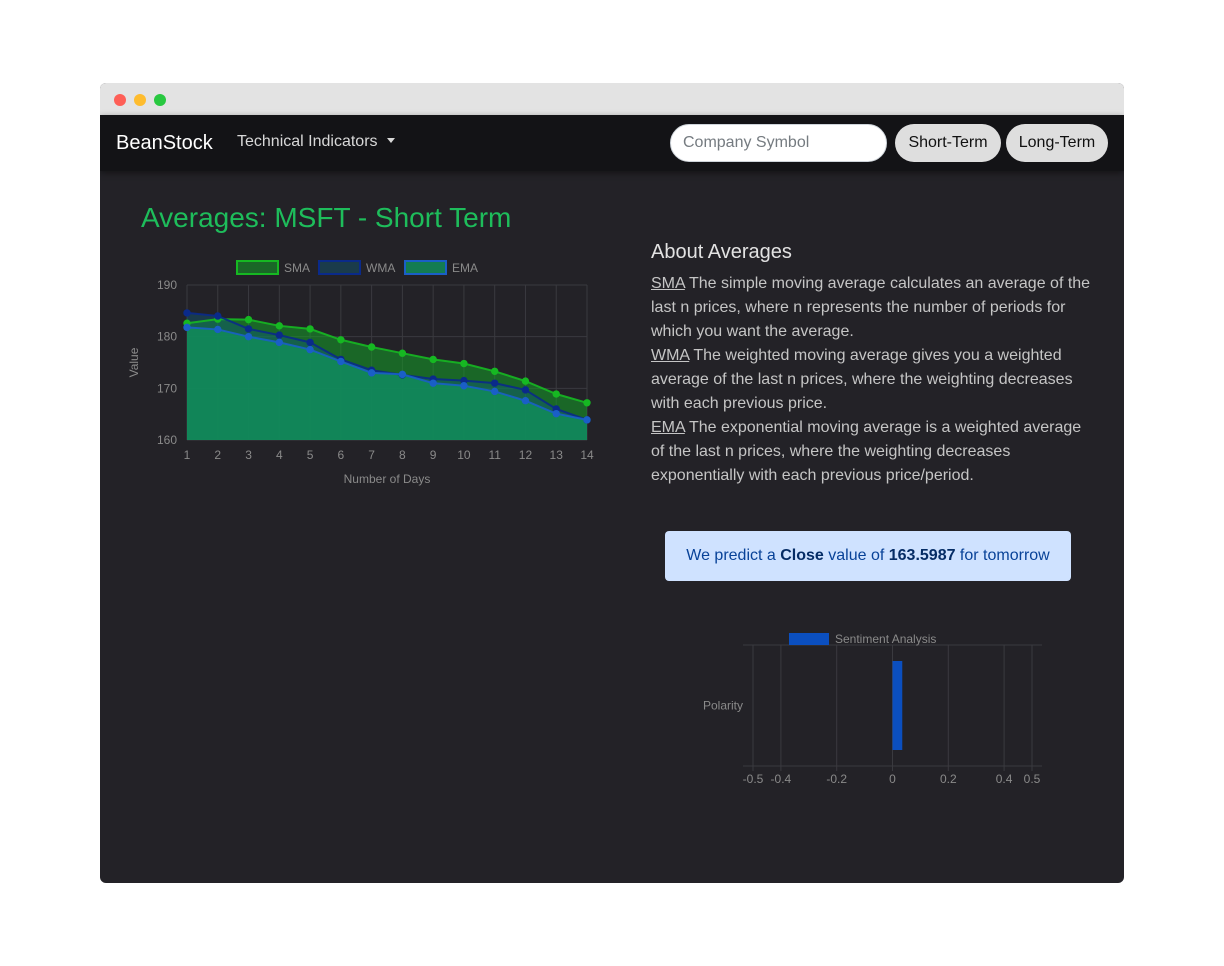 Image resolution: width=1224 pixels, height=966 pixels. What do you see at coordinates (856, 555) in the screenshot?
I see `prediction-middle: value of` at bounding box center [856, 555].